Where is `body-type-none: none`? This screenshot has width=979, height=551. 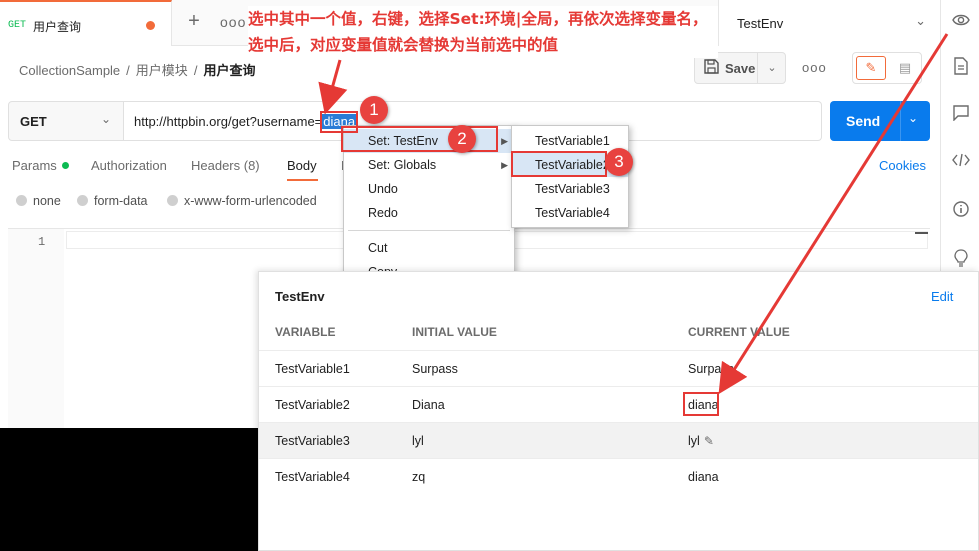
body-type-none: none is located at coordinates (38, 201).